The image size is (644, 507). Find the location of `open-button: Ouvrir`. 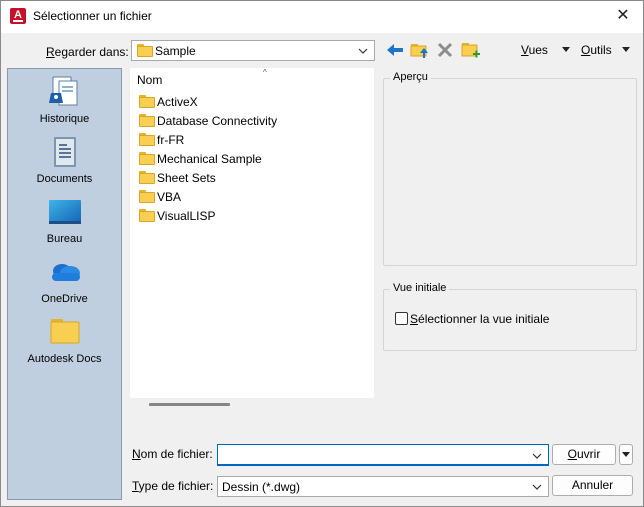

open-button: Ouvrir is located at coordinates (584, 454).